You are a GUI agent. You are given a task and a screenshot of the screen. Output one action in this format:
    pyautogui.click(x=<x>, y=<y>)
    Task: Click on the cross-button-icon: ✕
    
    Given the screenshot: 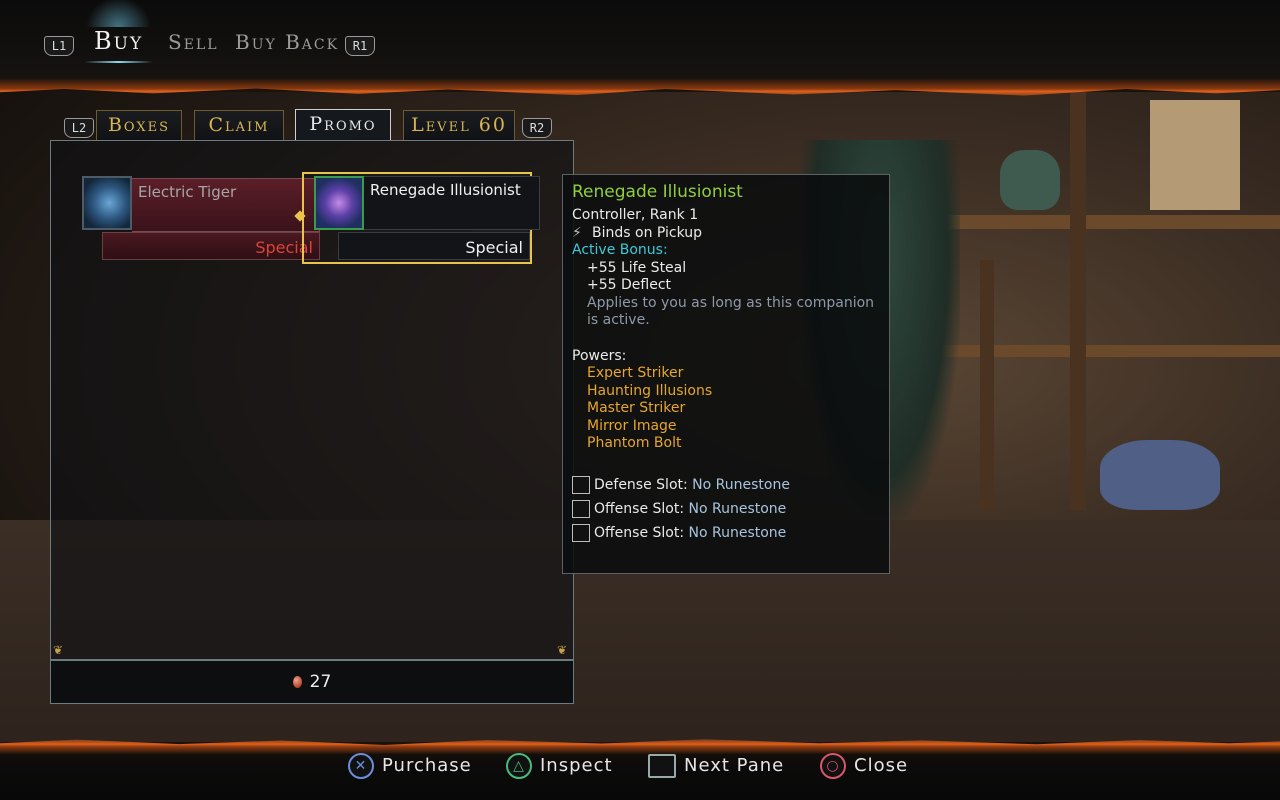 What is the action you would take?
    pyautogui.click(x=361, y=766)
    